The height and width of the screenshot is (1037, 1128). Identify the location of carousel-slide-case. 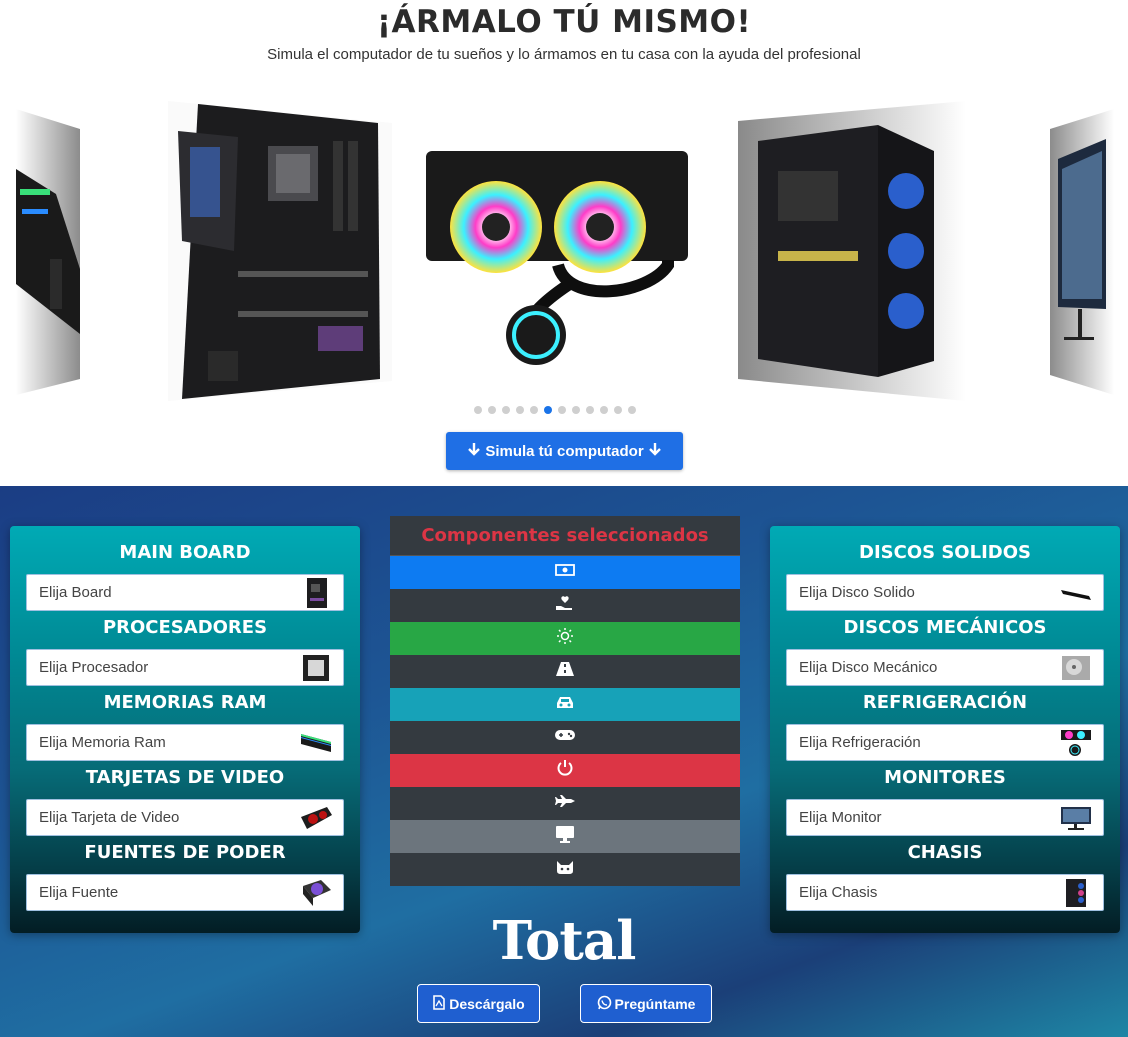
(852, 251).